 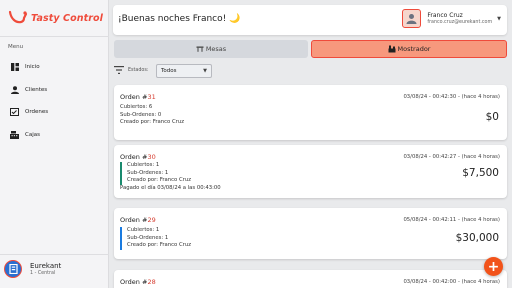 I want to click on cash-register-icon, so click(x=14, y=134).